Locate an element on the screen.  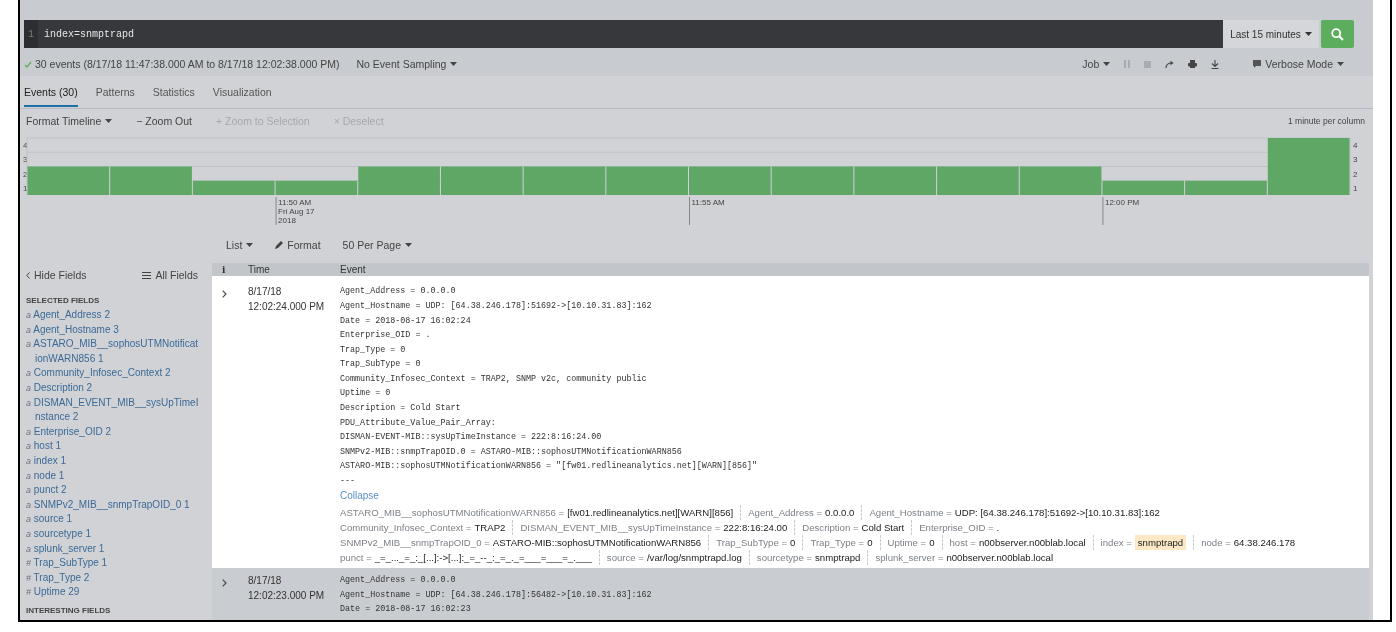
field-value: _=_..._=_:_[...]:->[...]:_=_--_:_=_._=___=___=_.___ is located at coordinates (483, 558).